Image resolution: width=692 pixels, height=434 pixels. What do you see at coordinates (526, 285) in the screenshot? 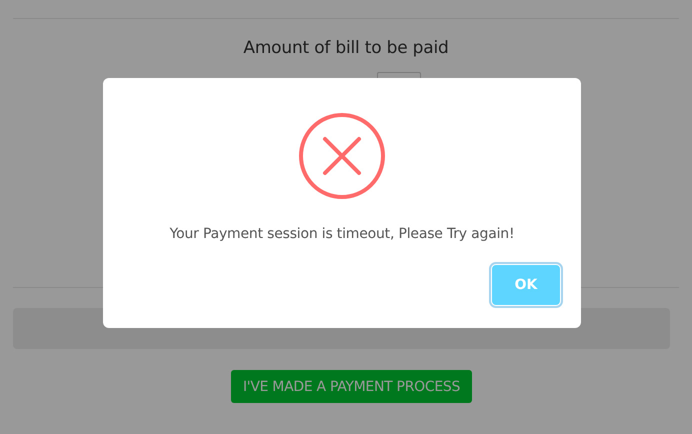
I see `ok-button: OK` at bounding box center [526, 285].